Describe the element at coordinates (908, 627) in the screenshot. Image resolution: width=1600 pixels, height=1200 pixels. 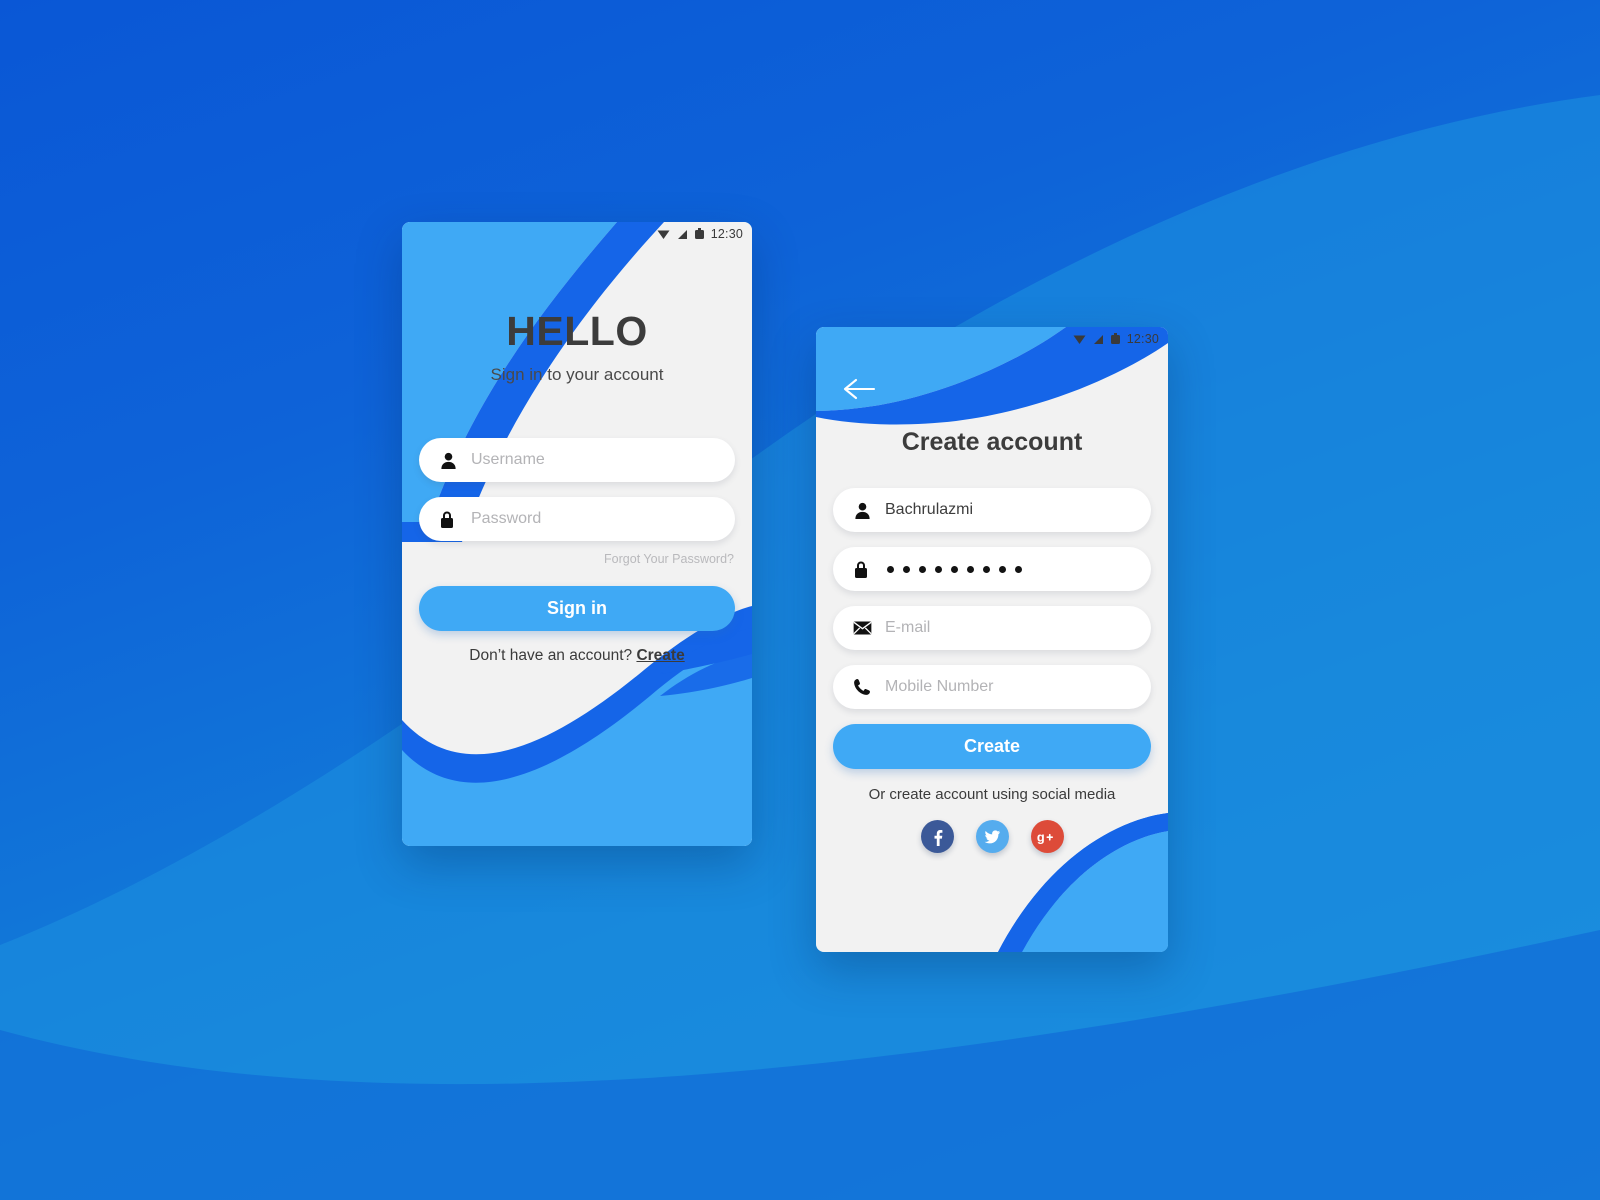
I see `email-placeholder: E-mail` at that location.